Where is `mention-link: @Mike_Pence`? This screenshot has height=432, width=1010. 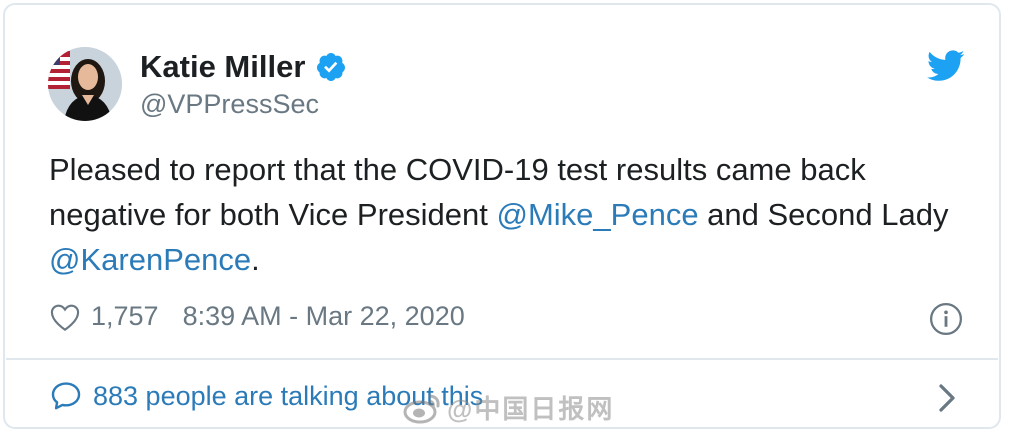
mention-link: @Mike_Pence is located at coordinates (598, 214).